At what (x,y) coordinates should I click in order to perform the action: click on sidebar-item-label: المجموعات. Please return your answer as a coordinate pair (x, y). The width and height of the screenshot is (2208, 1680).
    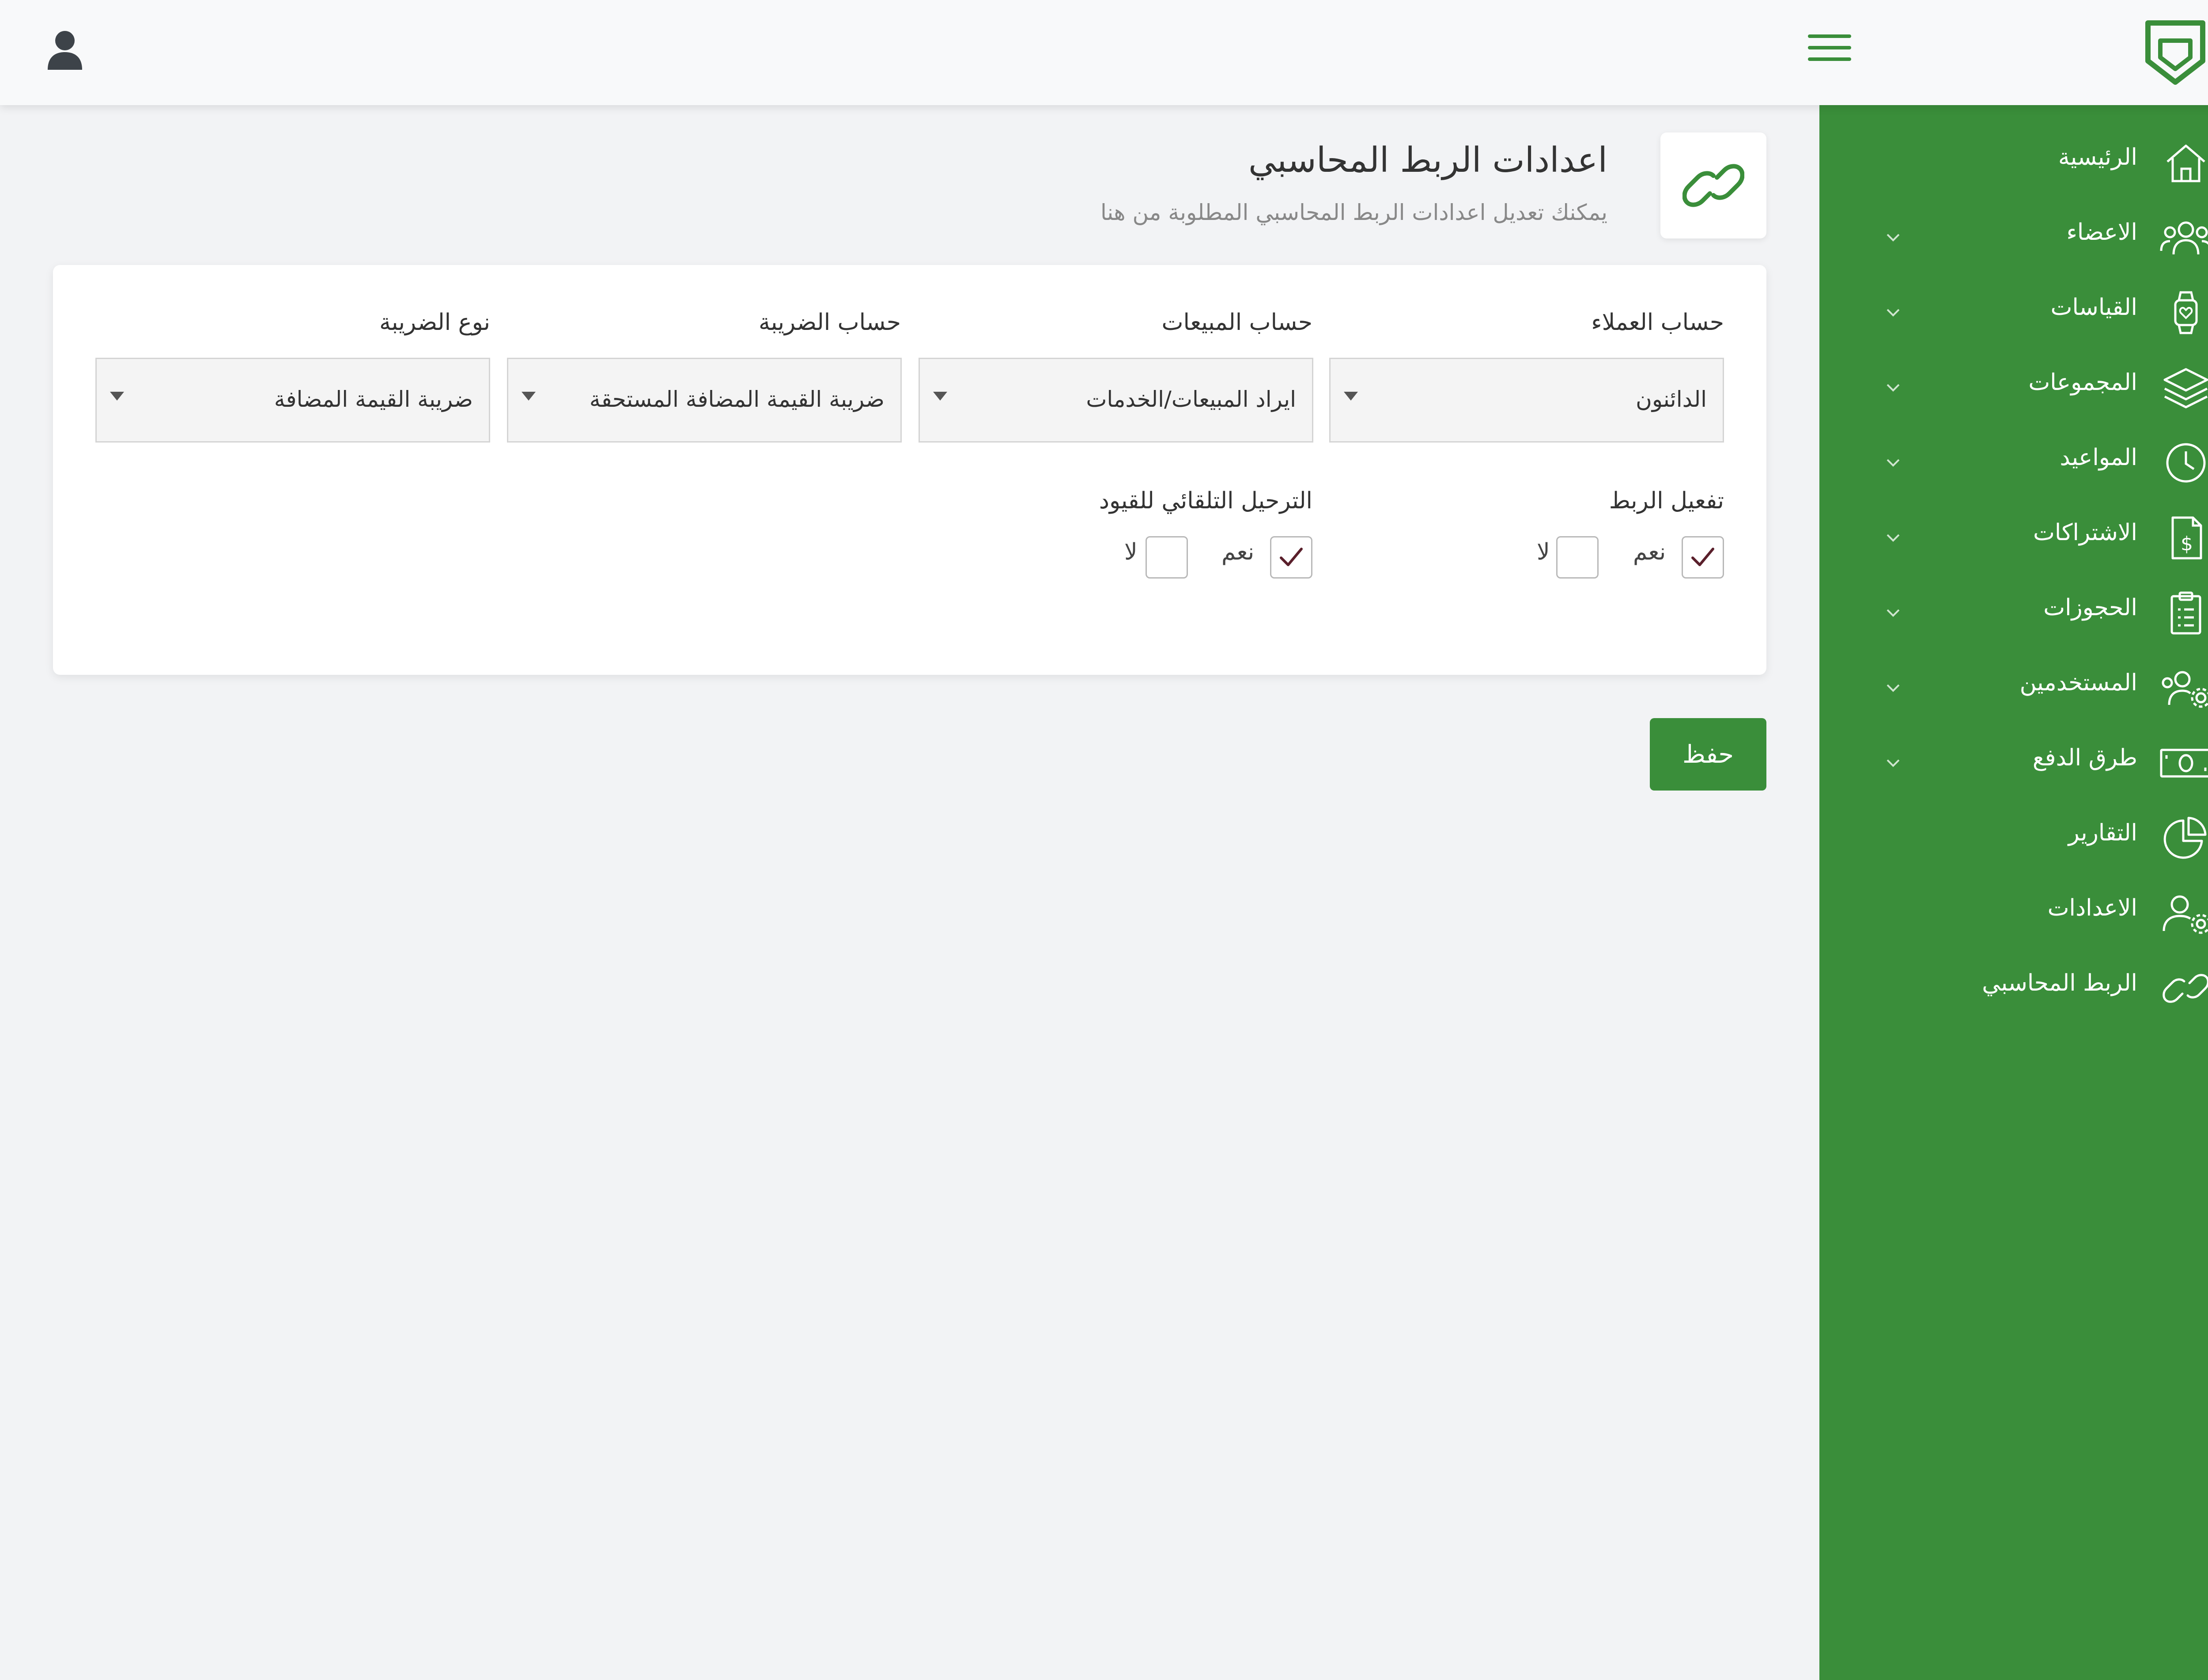
    Looking at the image, I should click on (2082, 382).